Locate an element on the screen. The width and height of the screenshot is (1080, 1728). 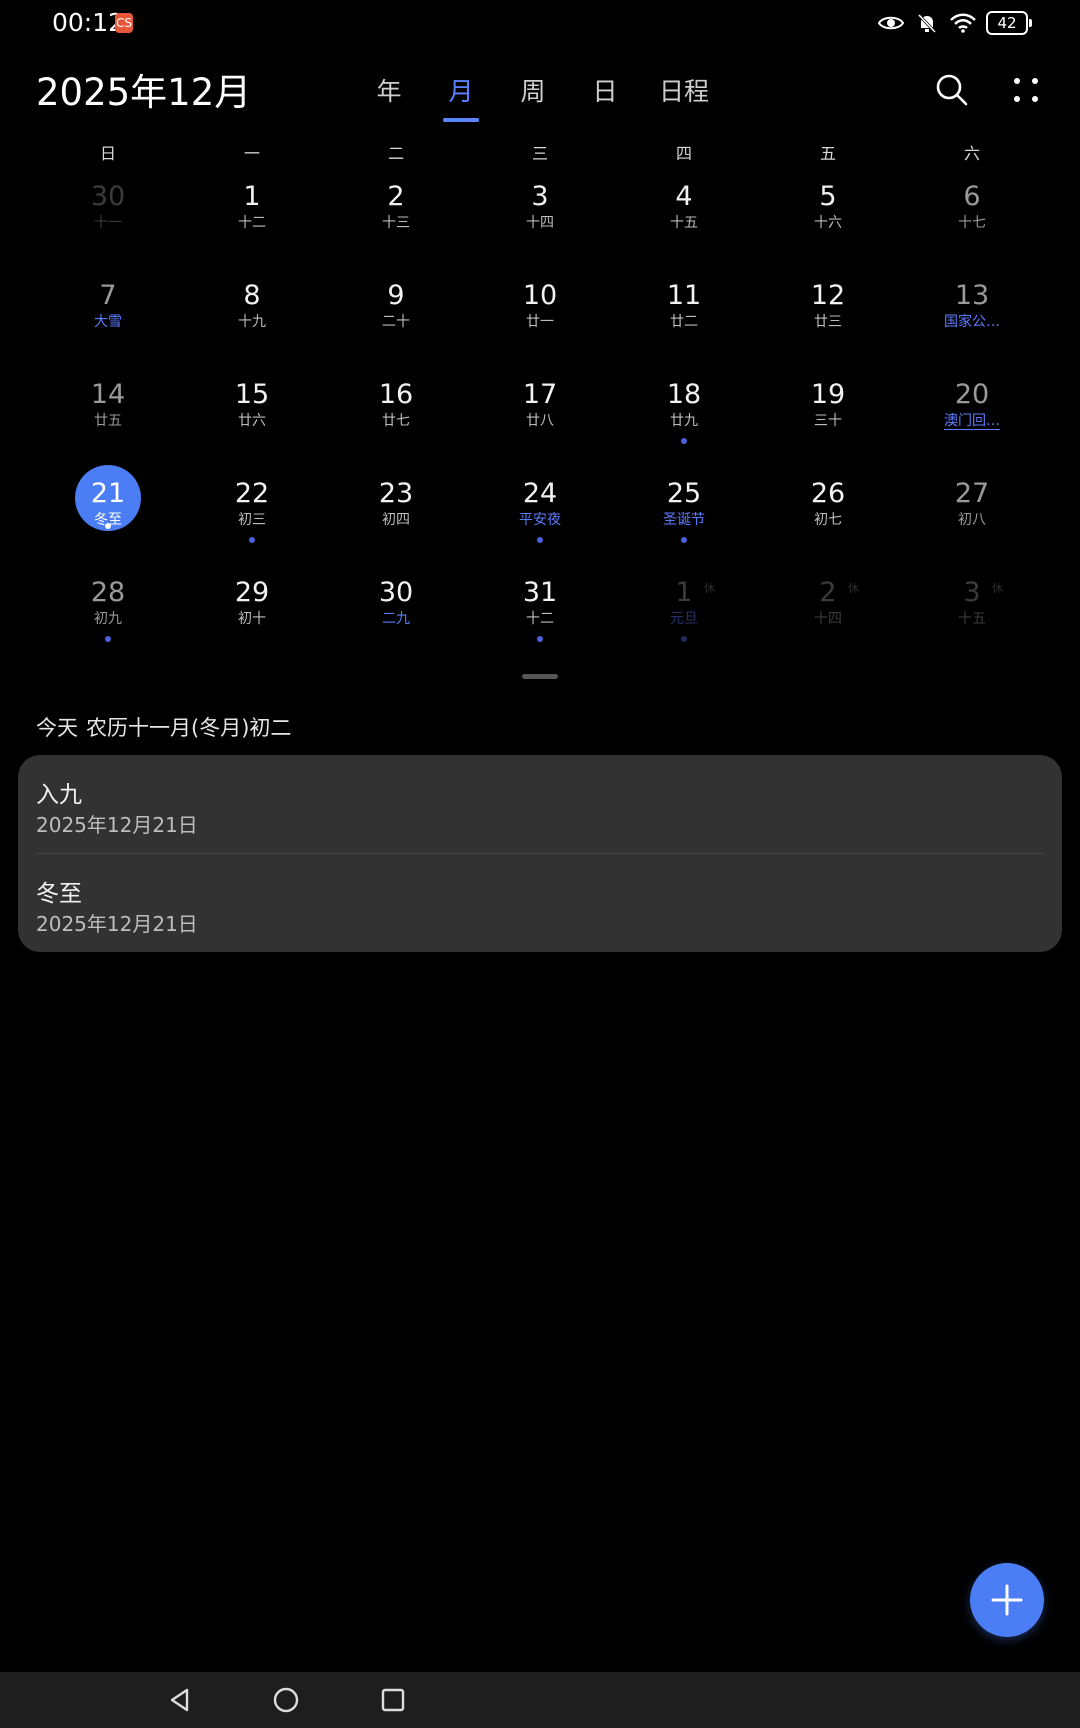
add-event-button is located at coordinates (1007, 1600).